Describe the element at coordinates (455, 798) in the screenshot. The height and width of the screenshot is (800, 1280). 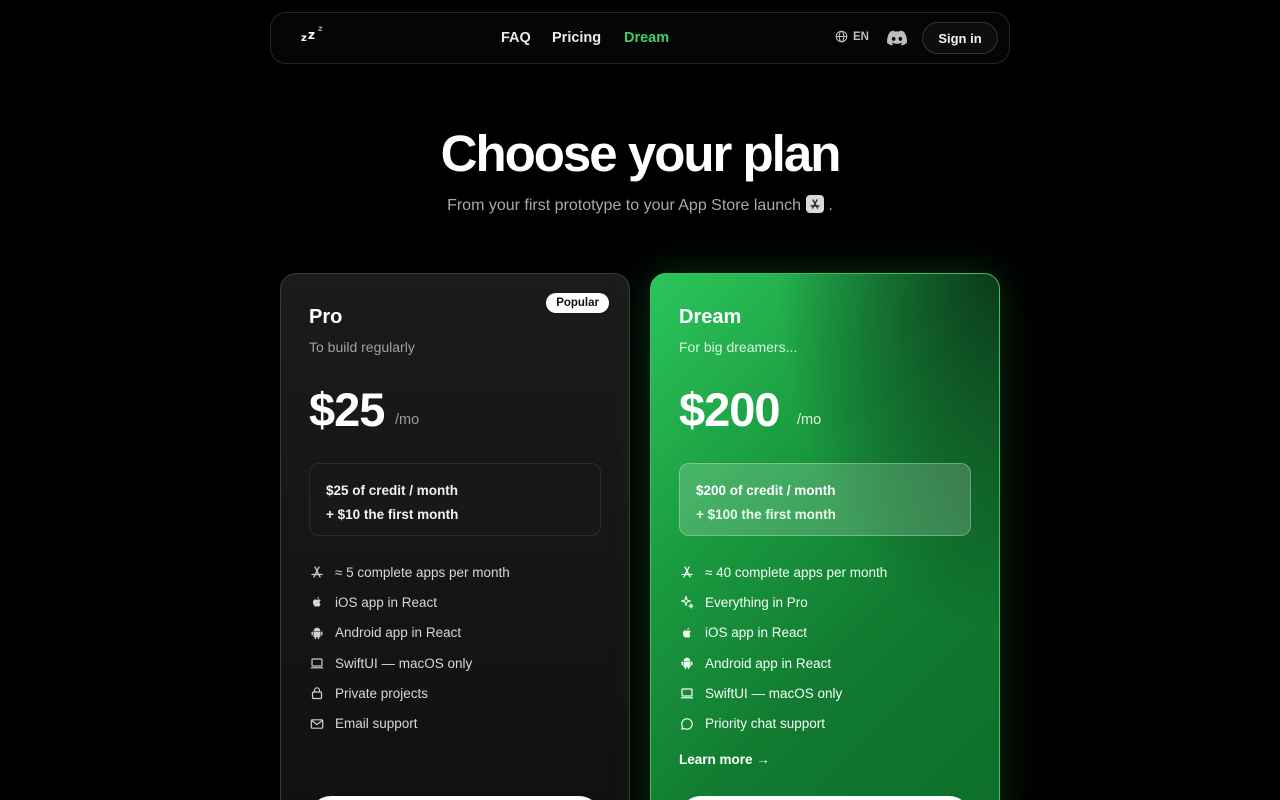
I see `pro-cta-button` at that location.